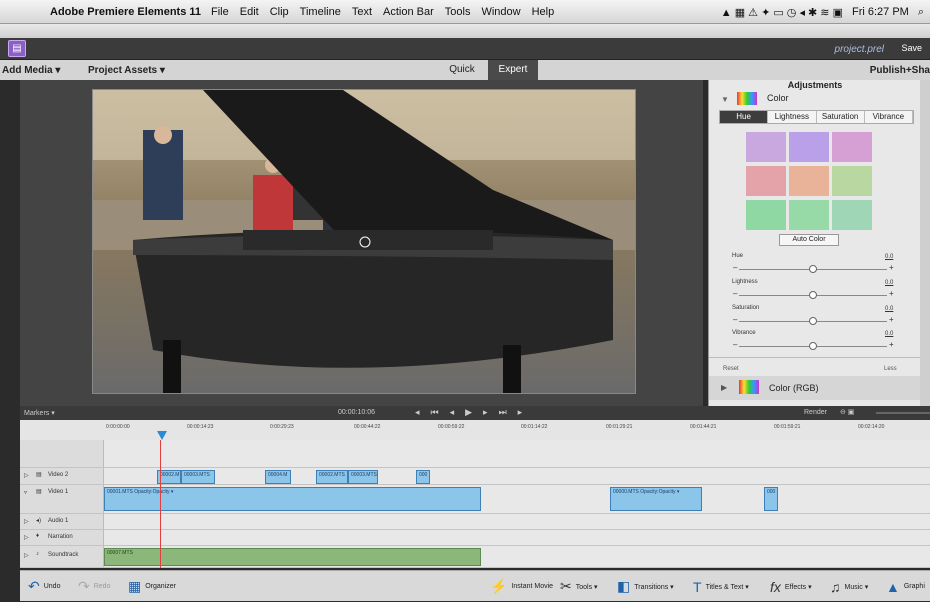 This screenshot has width=930, height=602. What do you see at coordinates (320, 12) in the screenshot?
I see `menu-timeline: Timeline` at bounding box center [320, 12].